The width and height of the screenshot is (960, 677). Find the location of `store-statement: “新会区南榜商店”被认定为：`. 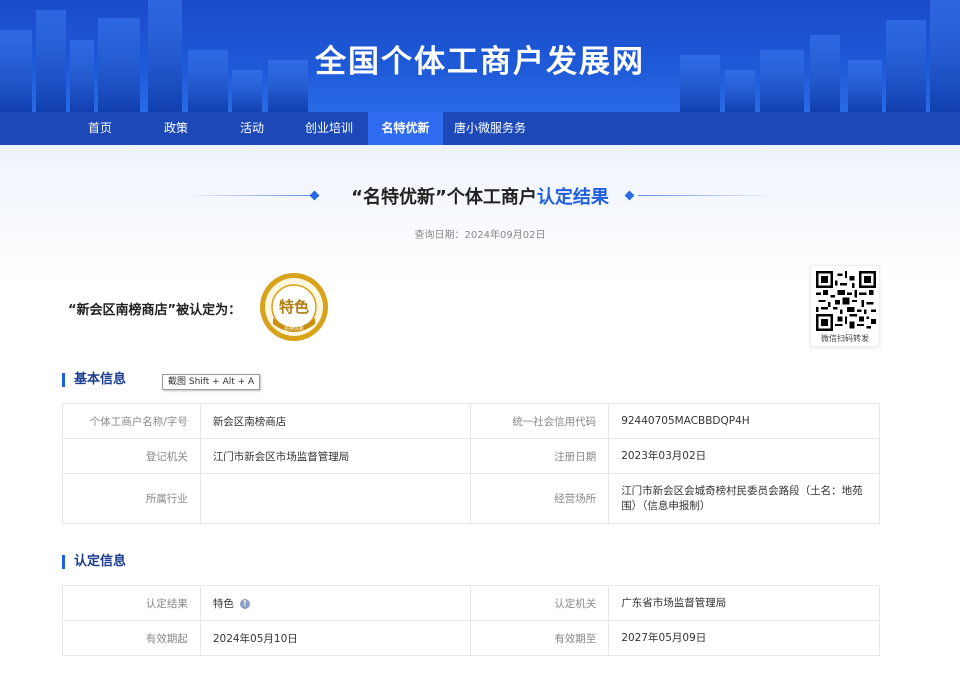

store-statement: “新会区南榜商店”被认定为： is located at coordinates (155, 310).